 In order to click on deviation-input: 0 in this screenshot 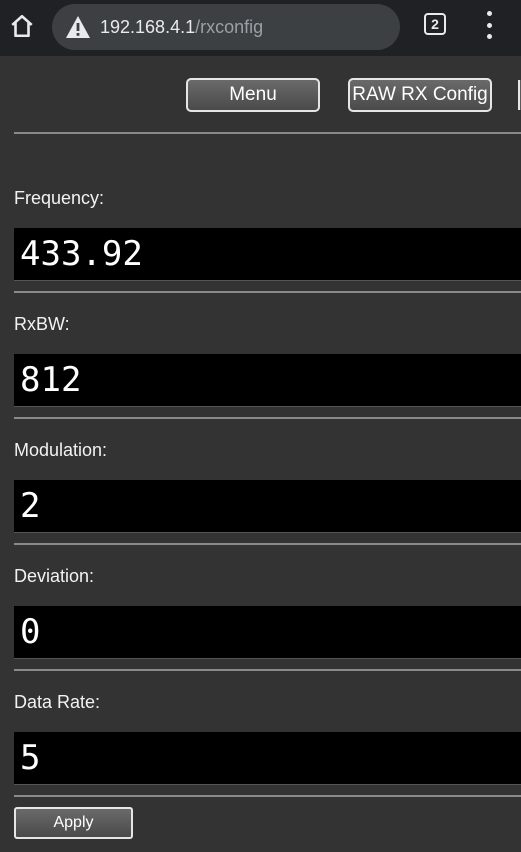, I will do `click(267, 632)`.